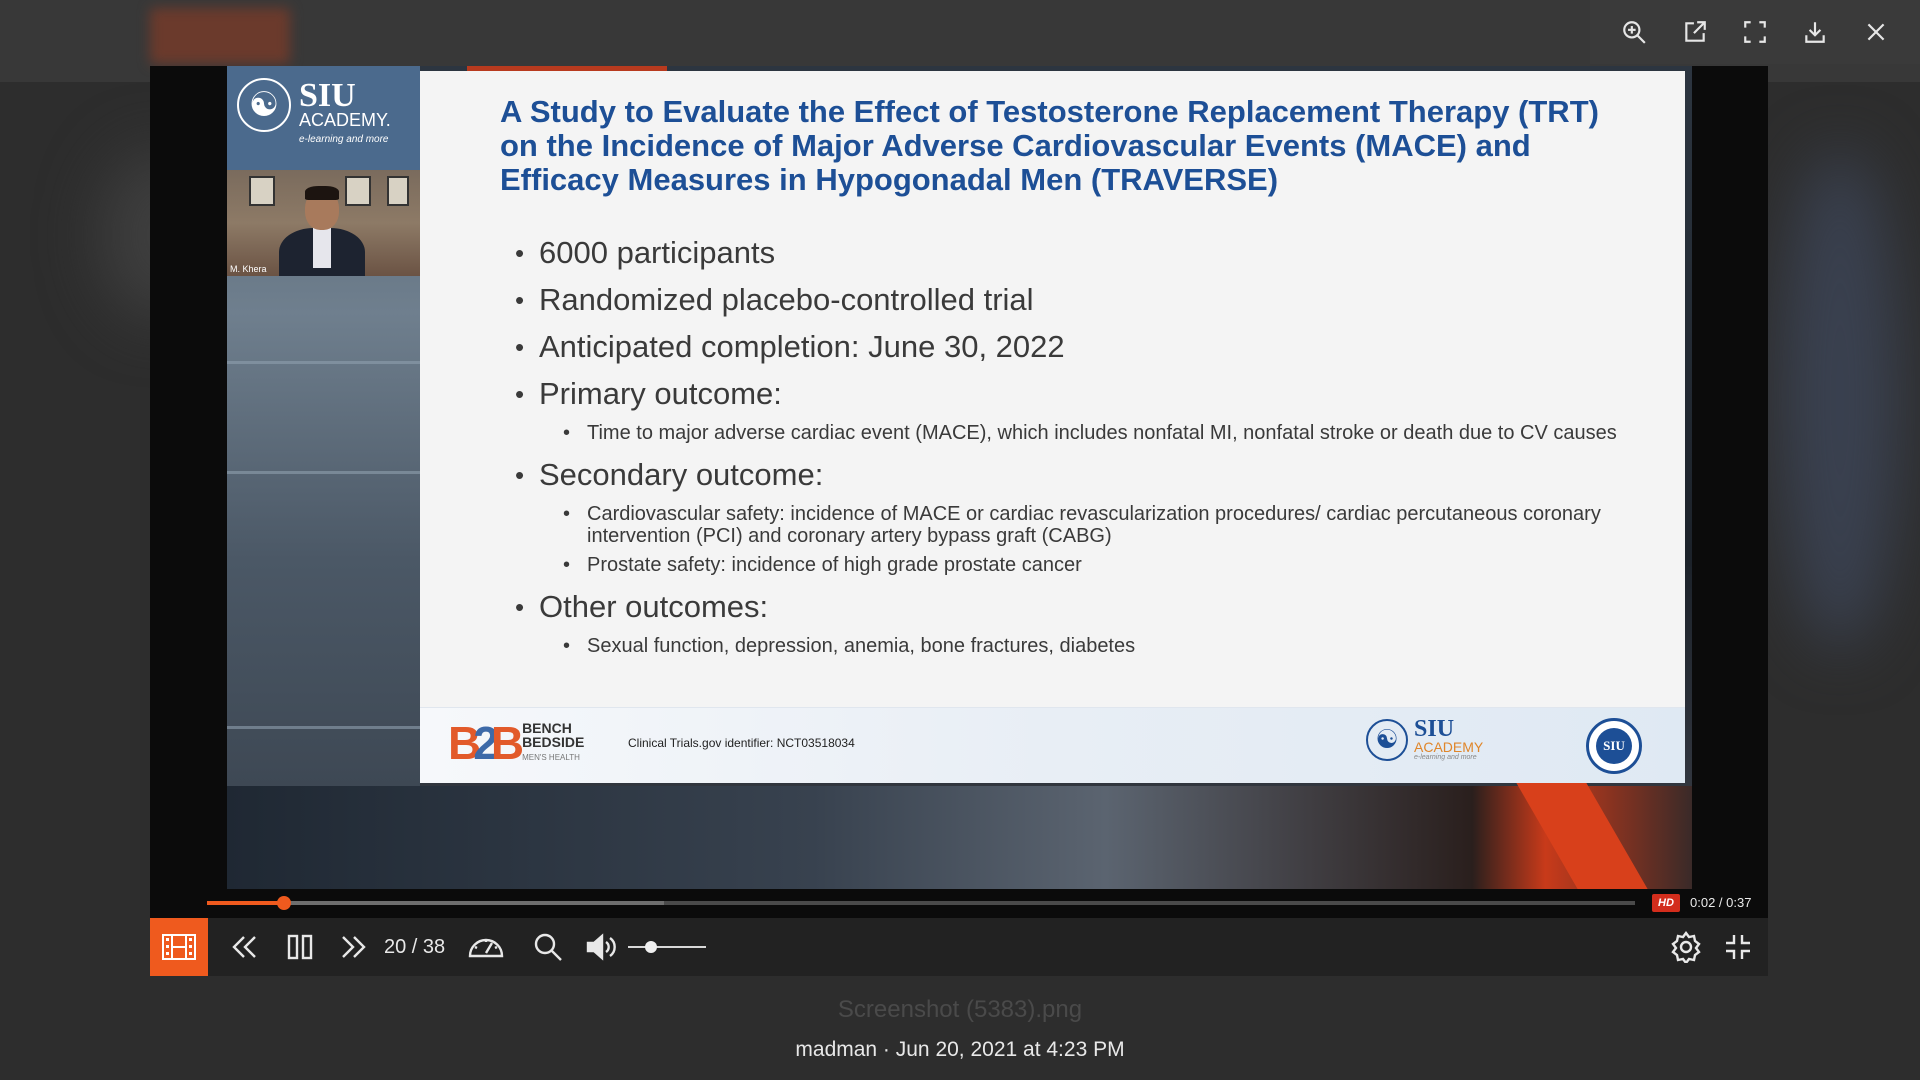  What do you see at coordinates (1449, 747) in the screenshot?
I see `footer-academy-text: ACADEMY` at bounding box center [1449, 747].